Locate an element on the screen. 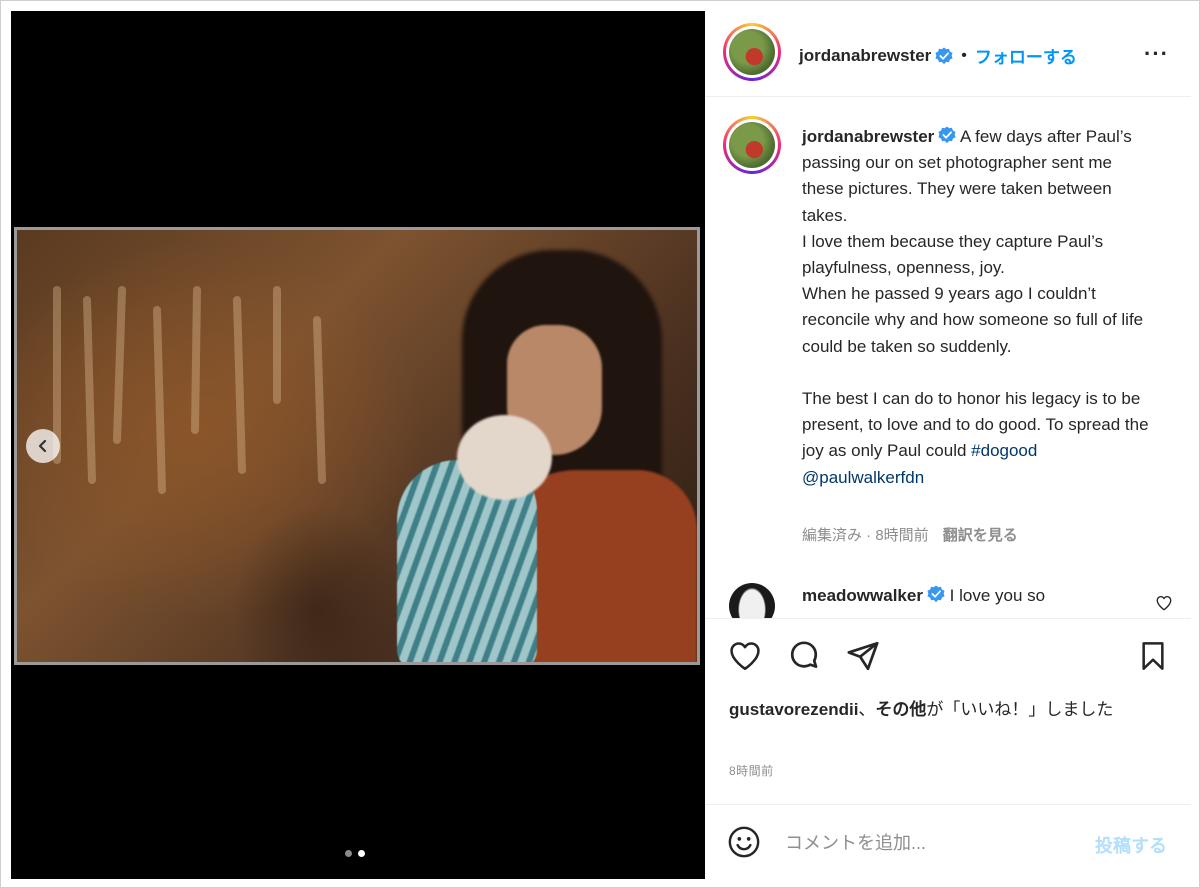 The width and height of the screenshot is (1200, 888). action-bar is located at coordinates (948, 655).